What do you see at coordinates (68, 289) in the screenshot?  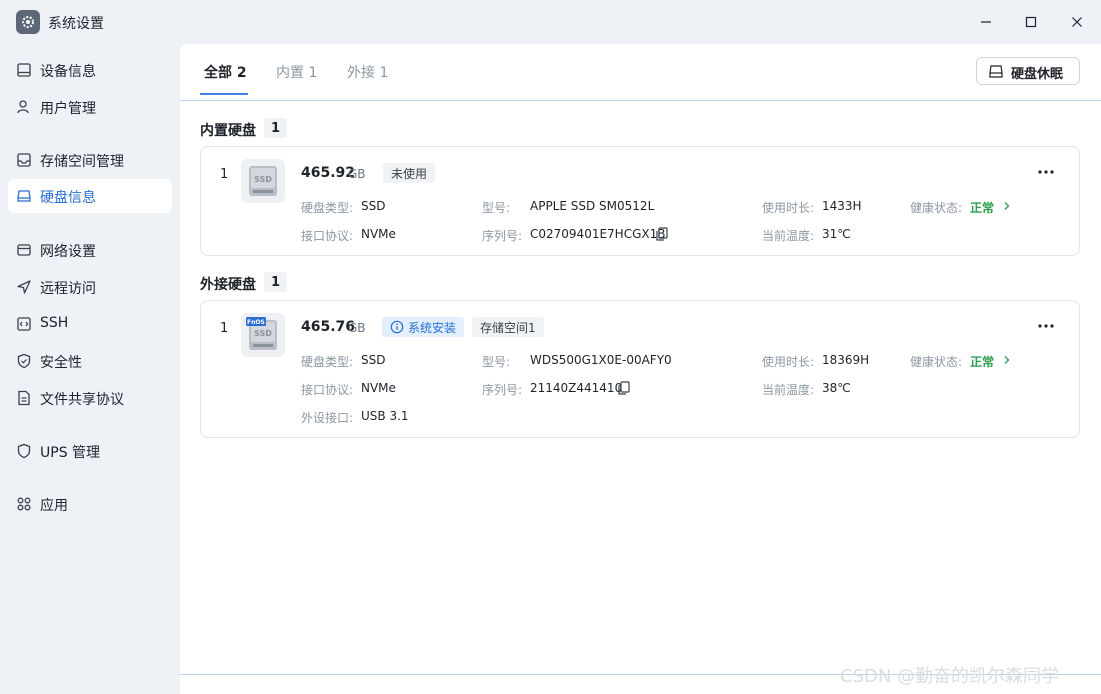 I see `sidebar-item-label: 远程访问` at bounding box center [68, 289].